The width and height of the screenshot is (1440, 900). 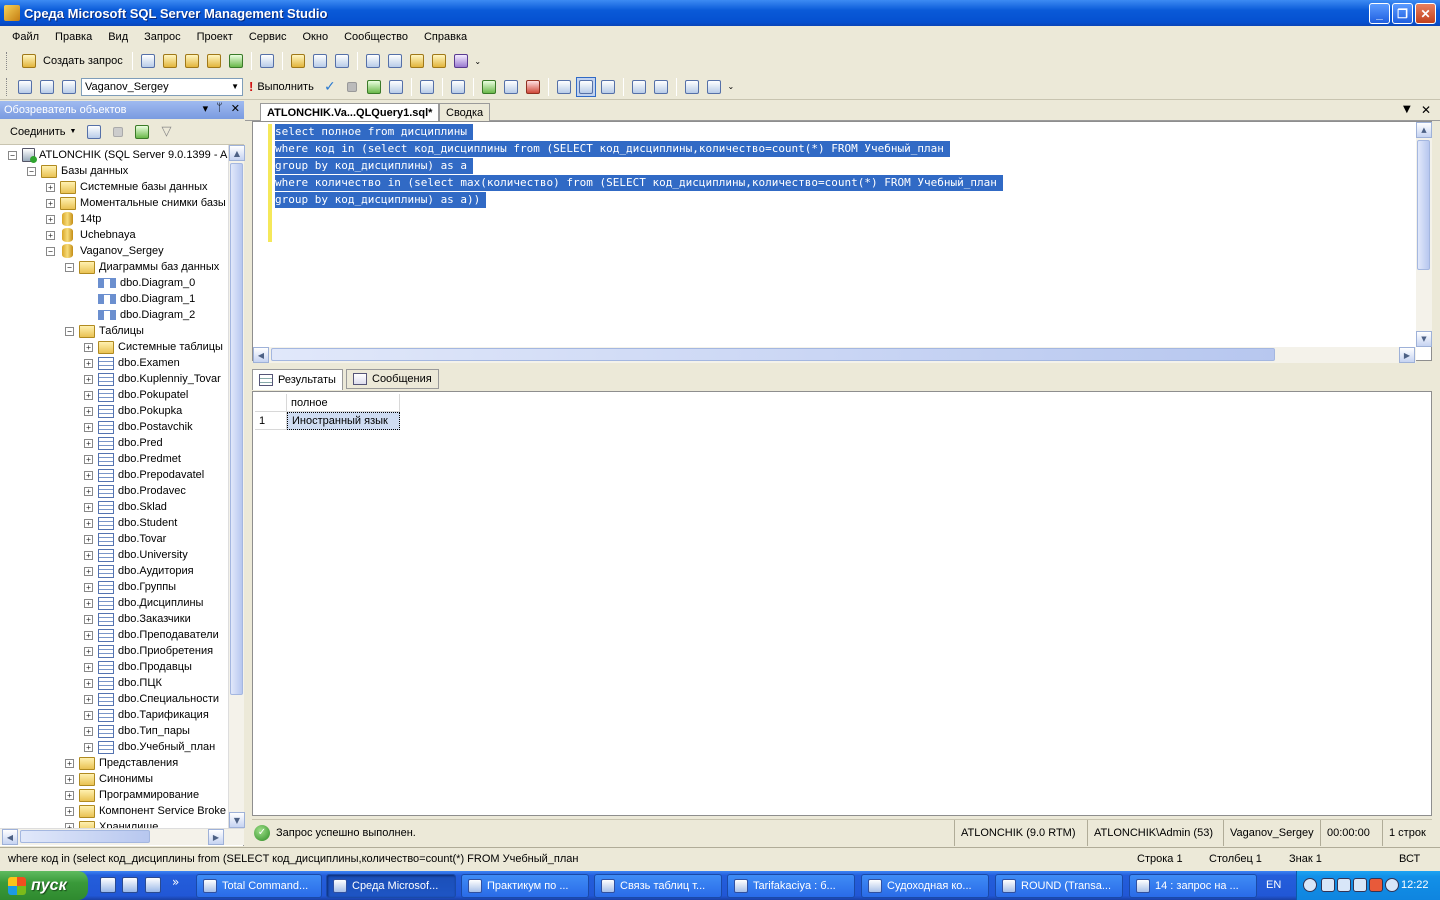 What do you see at coordinates (77, 171) in the screenshot?
I see `tree-node: − Базы данных` at bounding box center [77, 171].